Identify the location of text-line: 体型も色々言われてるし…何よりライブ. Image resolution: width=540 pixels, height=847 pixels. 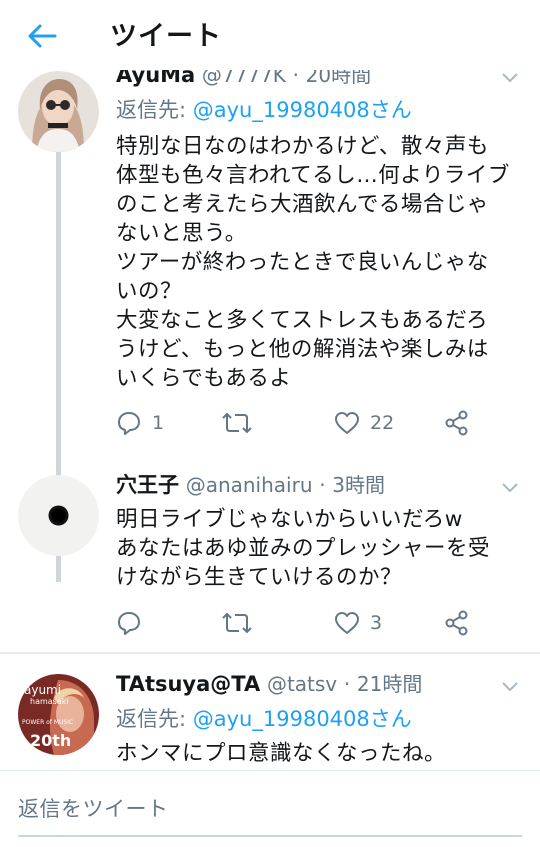
(313, 175).